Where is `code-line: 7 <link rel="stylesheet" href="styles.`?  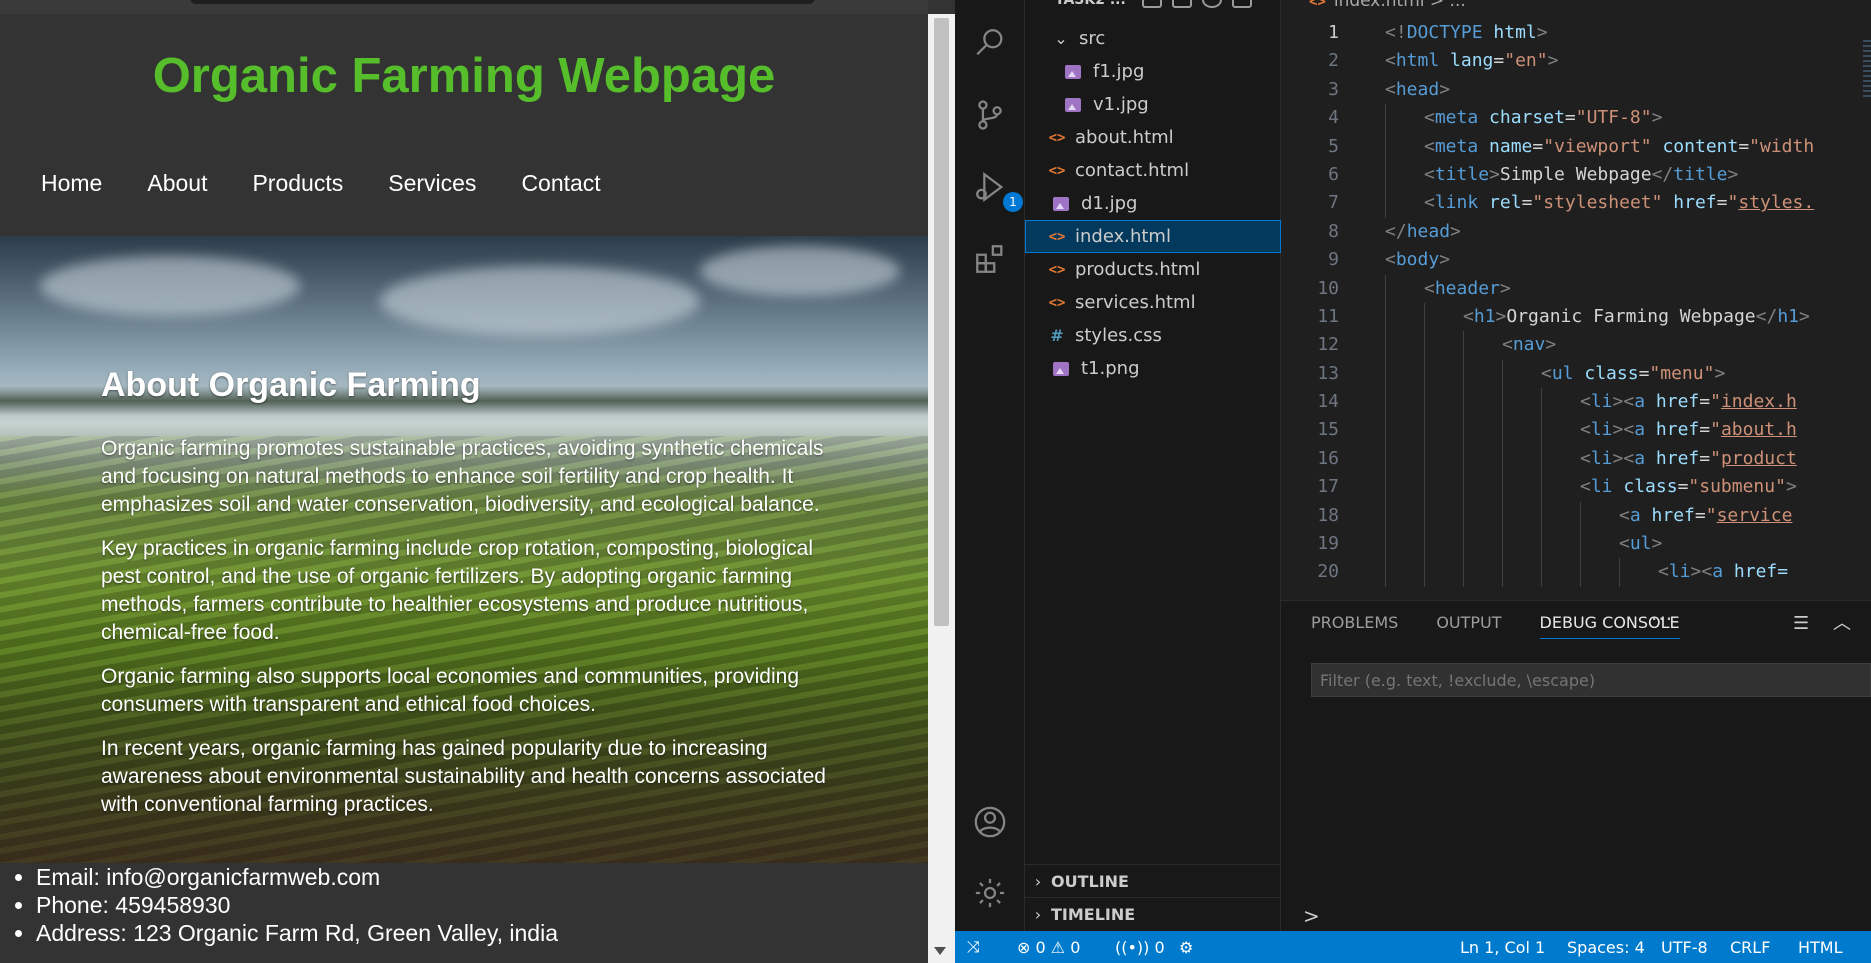
code-line: 7 <link rel="stylesheet" href="styles. is located at coordinates (1576, 203).